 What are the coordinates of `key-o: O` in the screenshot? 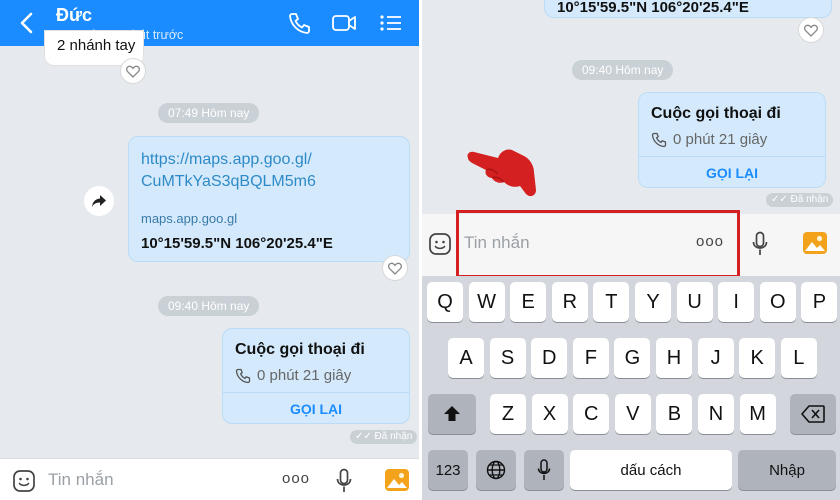 It's located at (777, 302).